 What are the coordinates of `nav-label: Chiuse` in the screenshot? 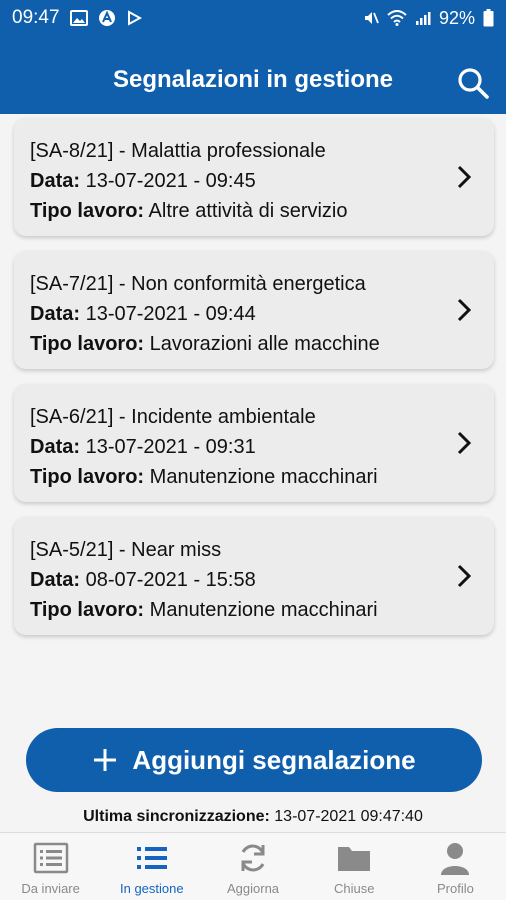 It's located at (354, 888).